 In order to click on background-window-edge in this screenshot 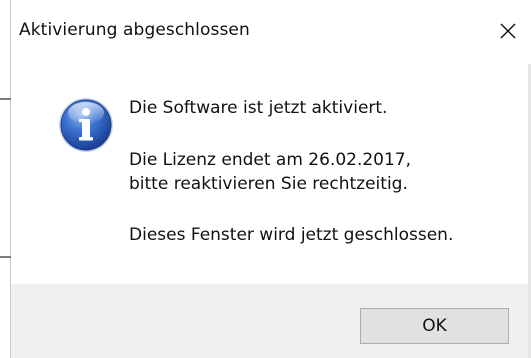, I will do `click(5, 179)`.